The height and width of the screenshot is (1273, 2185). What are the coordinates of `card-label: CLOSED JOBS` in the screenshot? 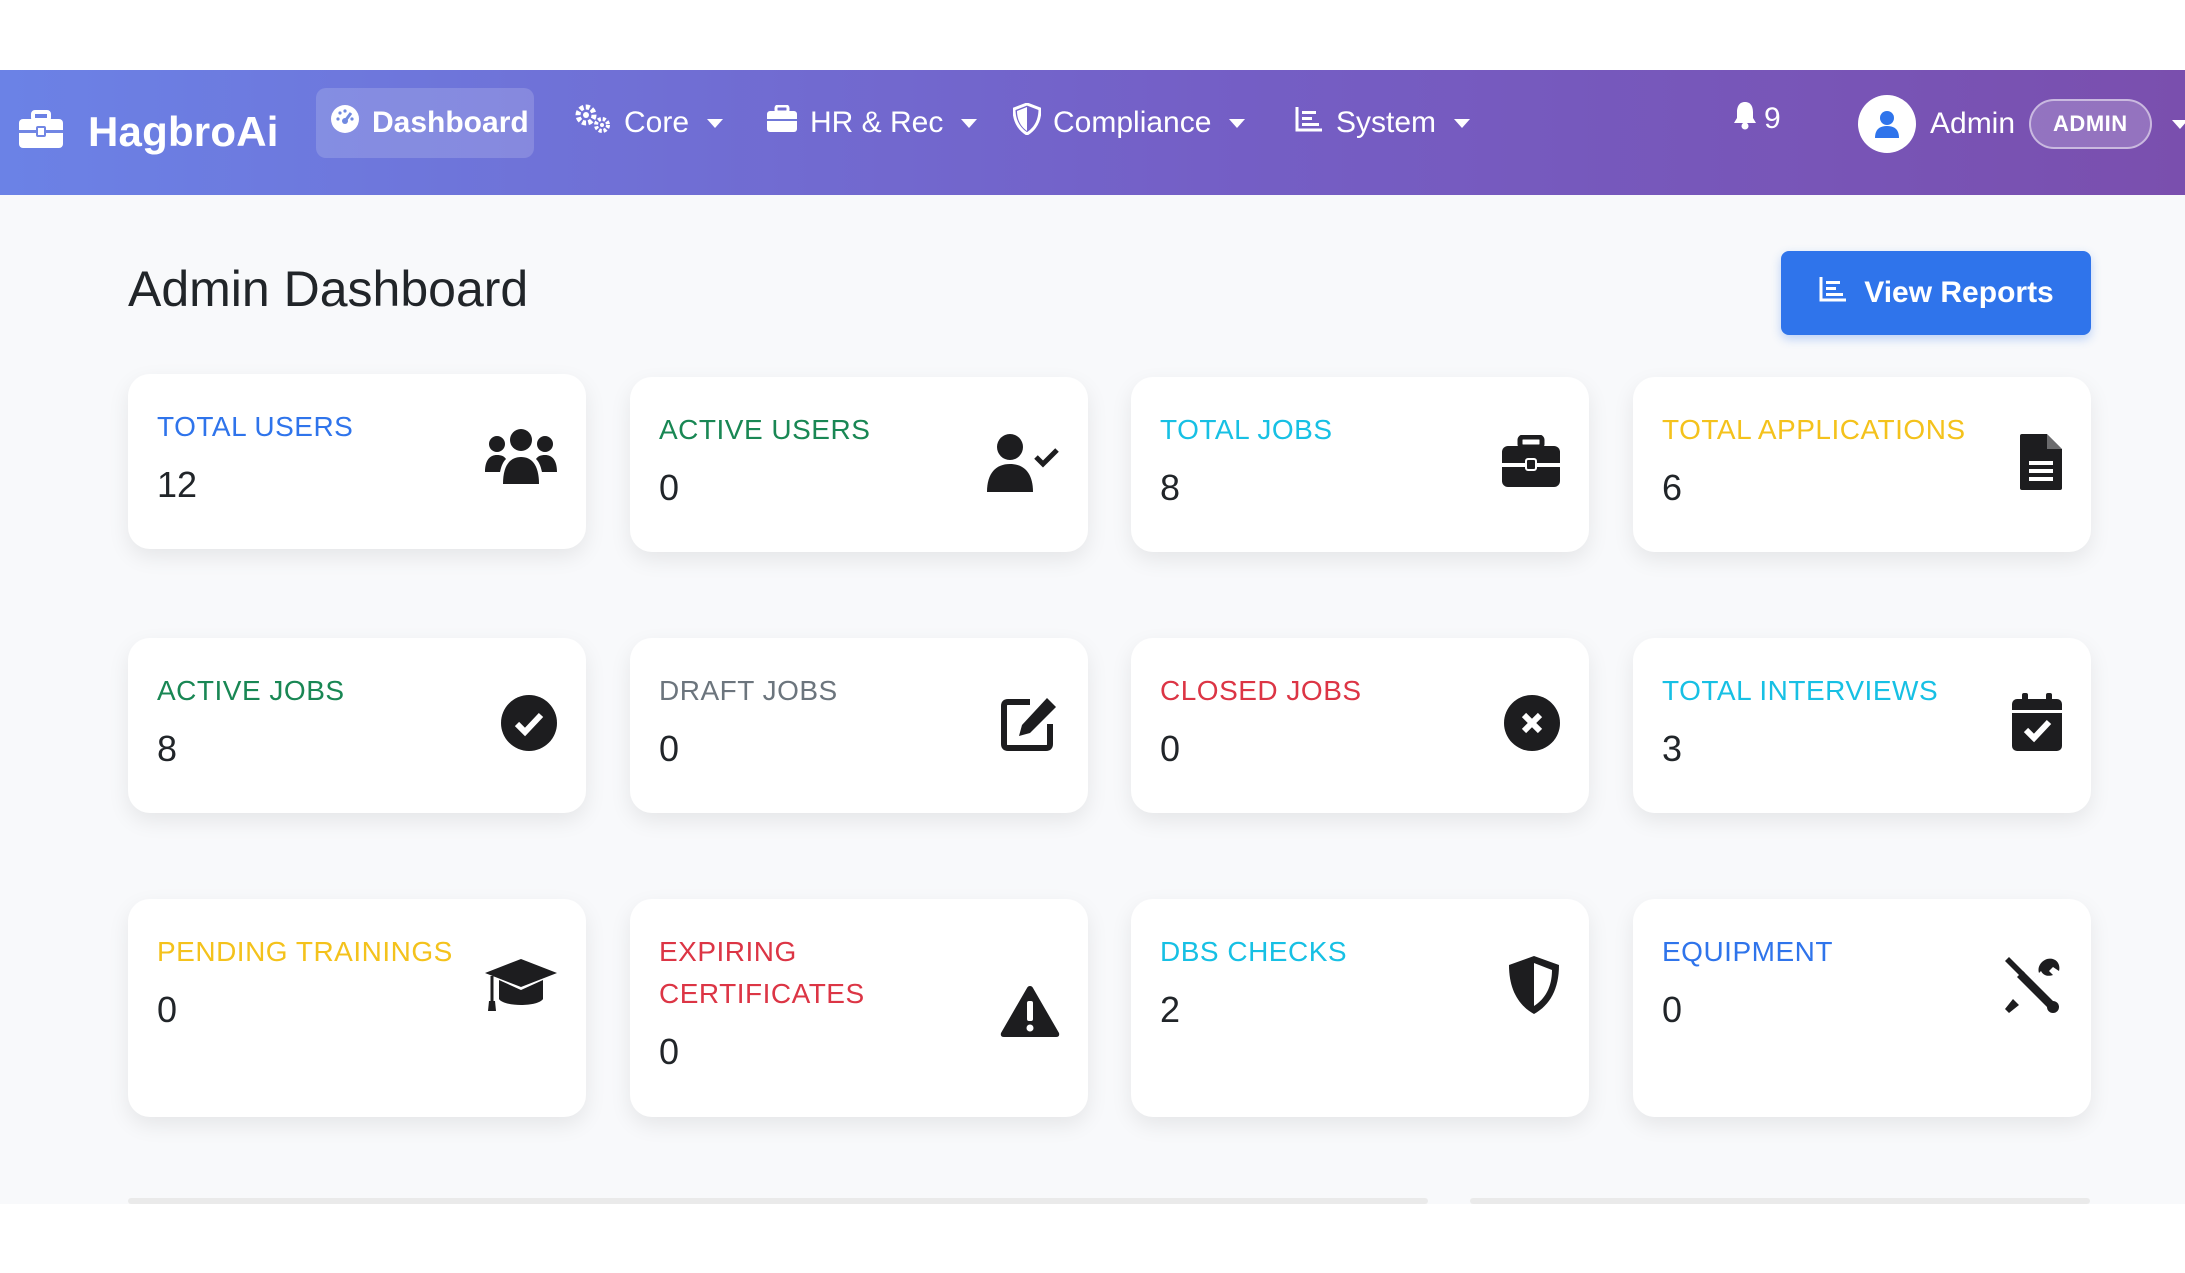 It's located at (1261, 690).